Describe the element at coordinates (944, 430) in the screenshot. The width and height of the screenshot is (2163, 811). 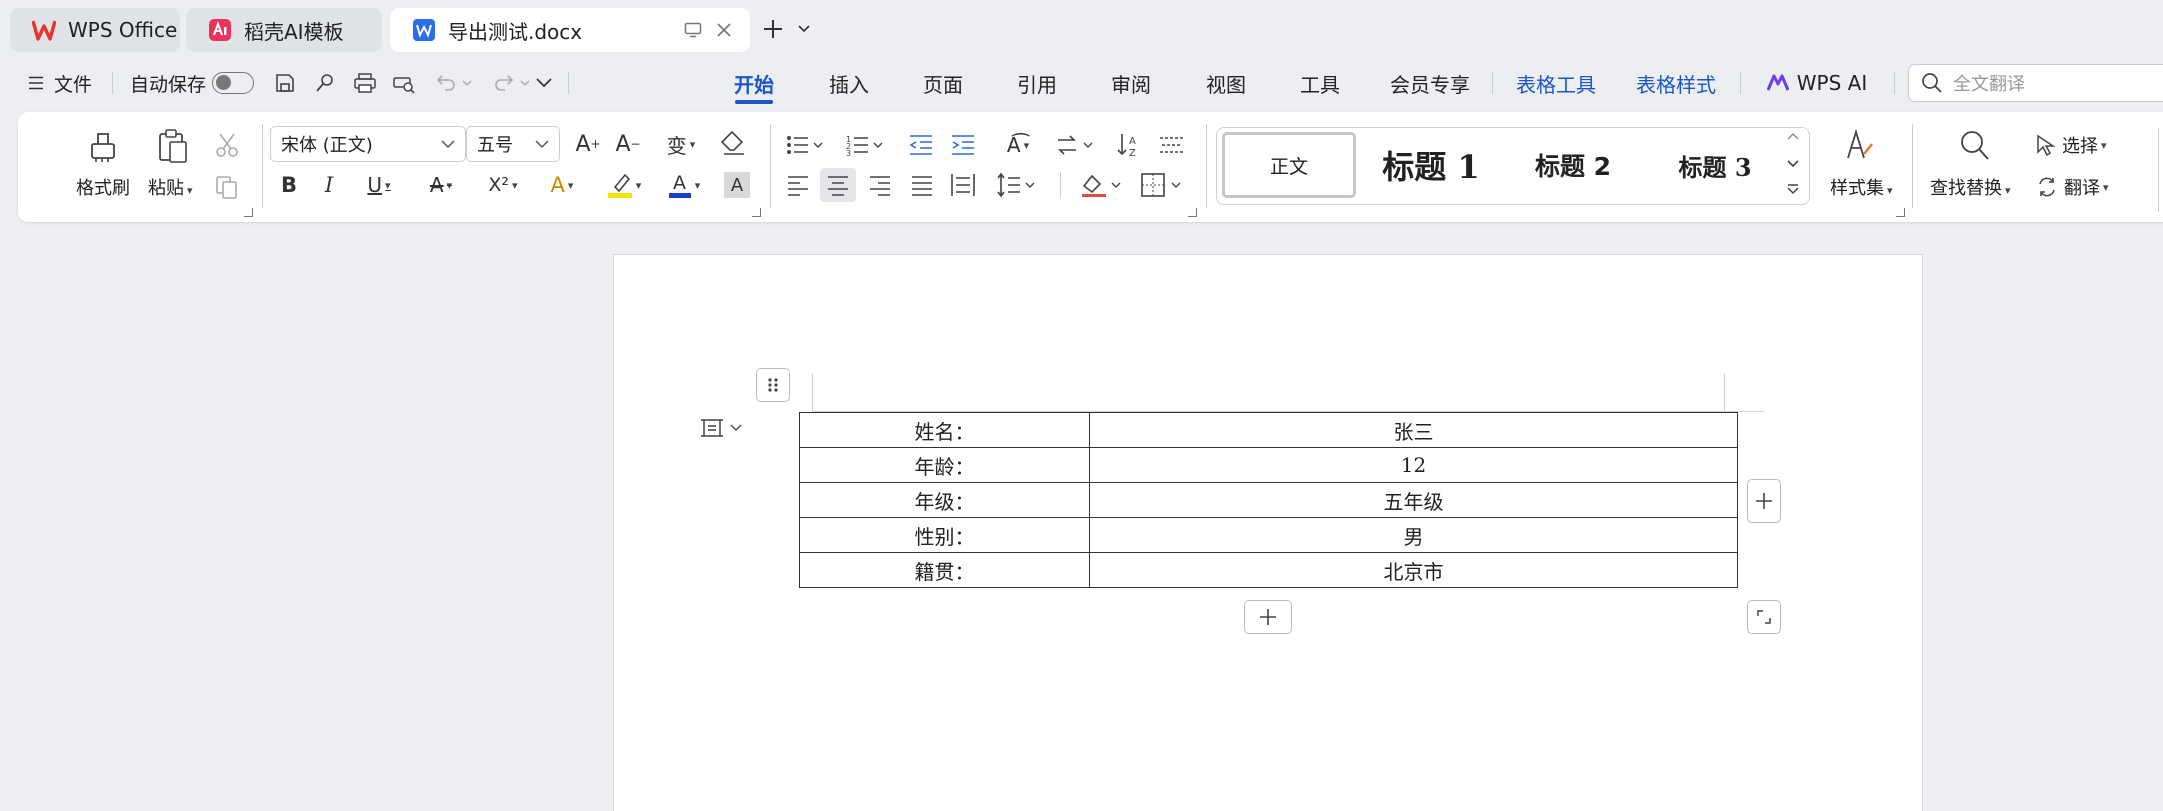
I see `table-cell-label: 姓名：` at that location.